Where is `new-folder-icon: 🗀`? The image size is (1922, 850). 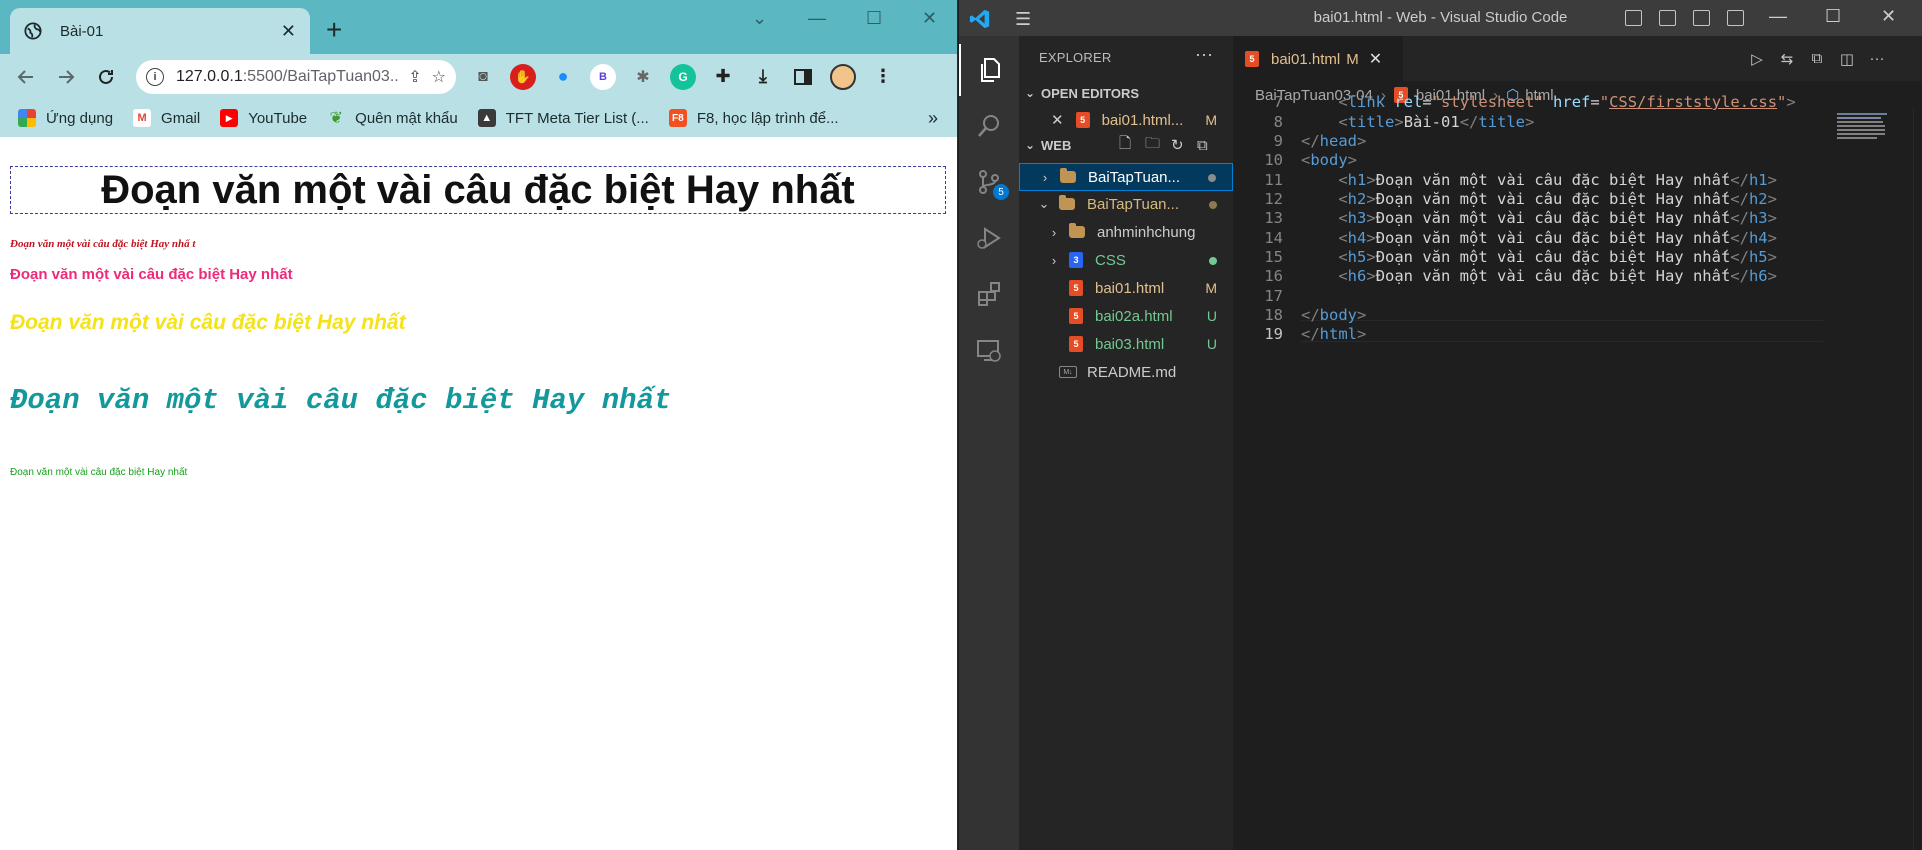
new-folder-icon: 🗀 is located at coordinates (1152, 145).